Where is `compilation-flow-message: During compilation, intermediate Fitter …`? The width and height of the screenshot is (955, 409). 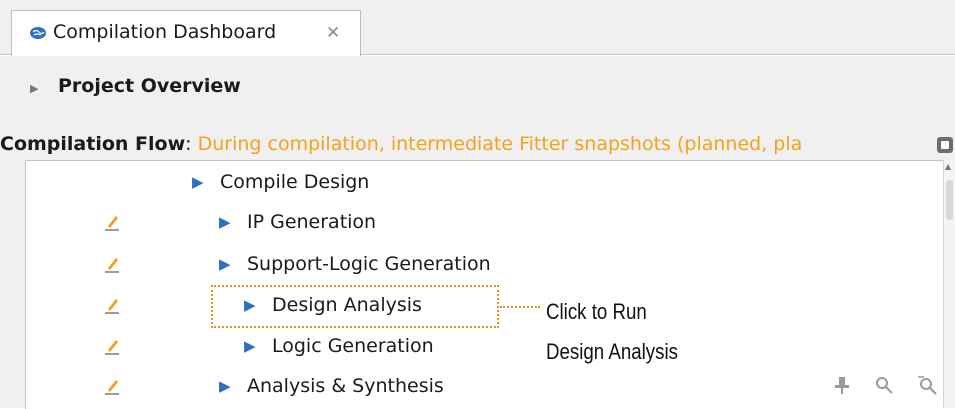
compilation-flow-message: During compilation, intermediate Fitter … is located at coordinates (500, 144).